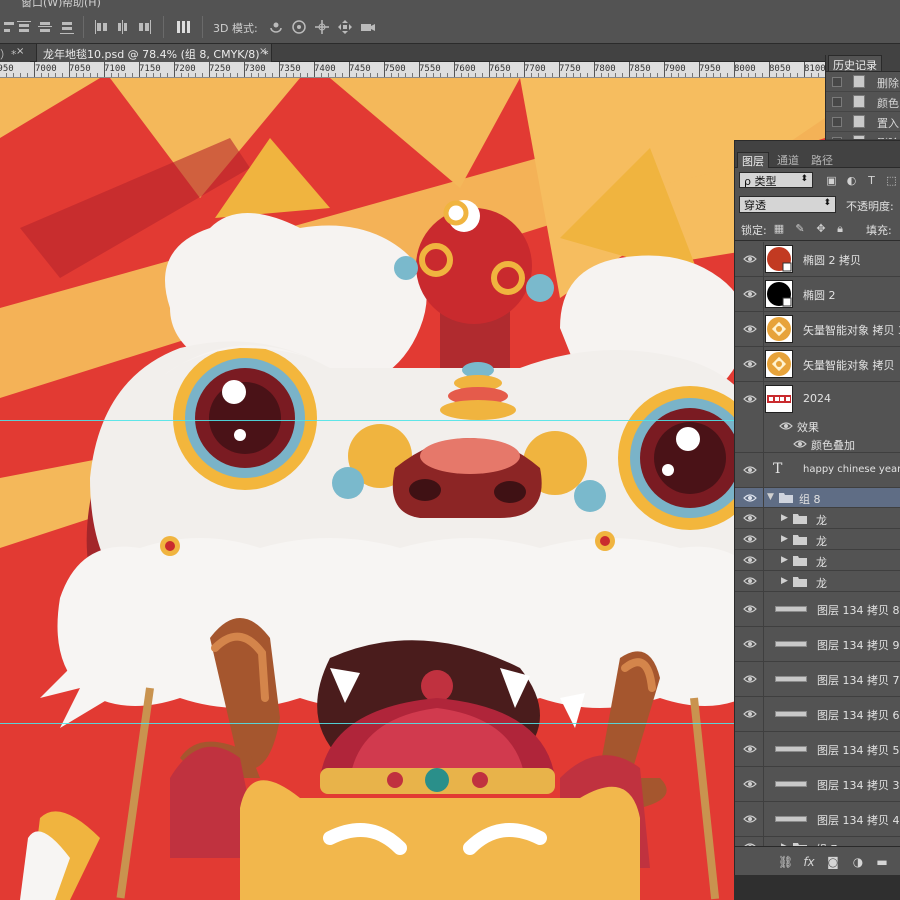 The width and height of the screenshot is (900, 900). Describe the element at coordinates (863, 122) in the screenshot. I see `history-item: 置入` at that location.